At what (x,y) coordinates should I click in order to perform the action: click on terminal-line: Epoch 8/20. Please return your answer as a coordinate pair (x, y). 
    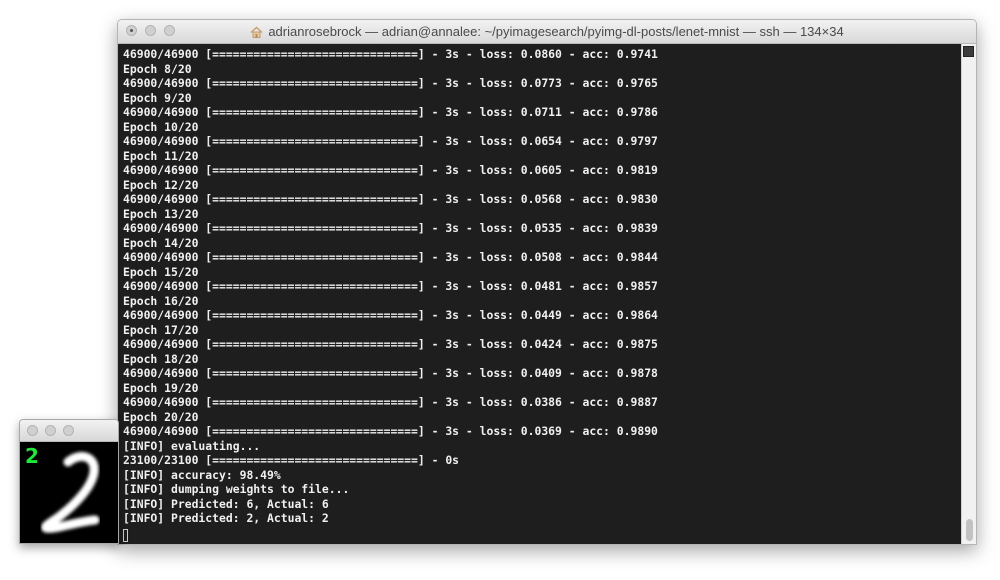
    Looking at the image, I should click on (157, 68).